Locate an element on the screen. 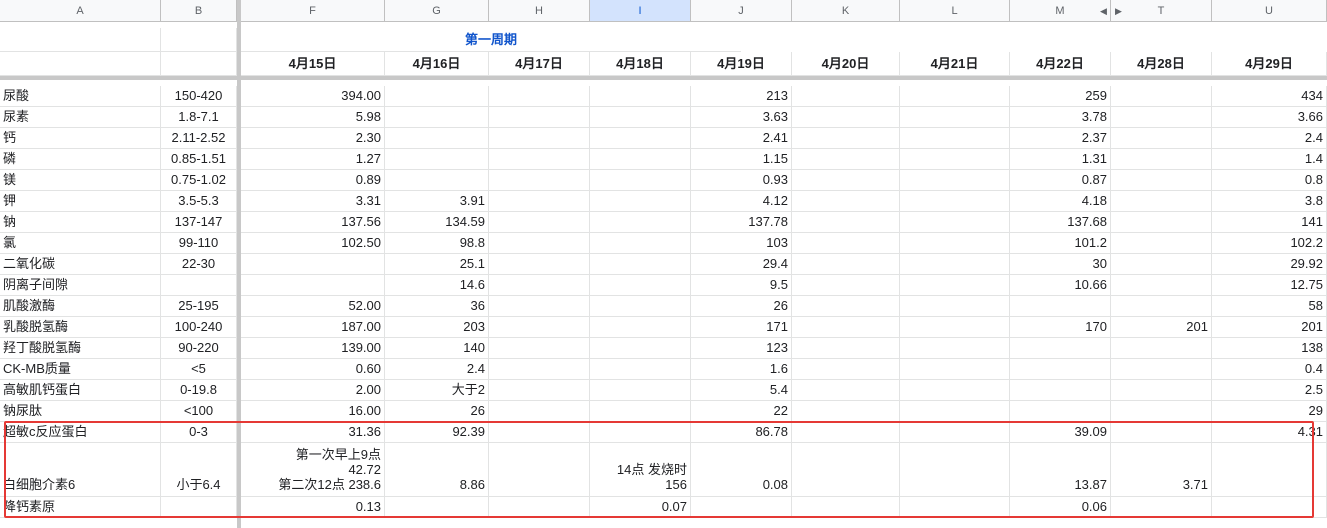  value-cell: 14.6 is located at coordinates (437, 285).